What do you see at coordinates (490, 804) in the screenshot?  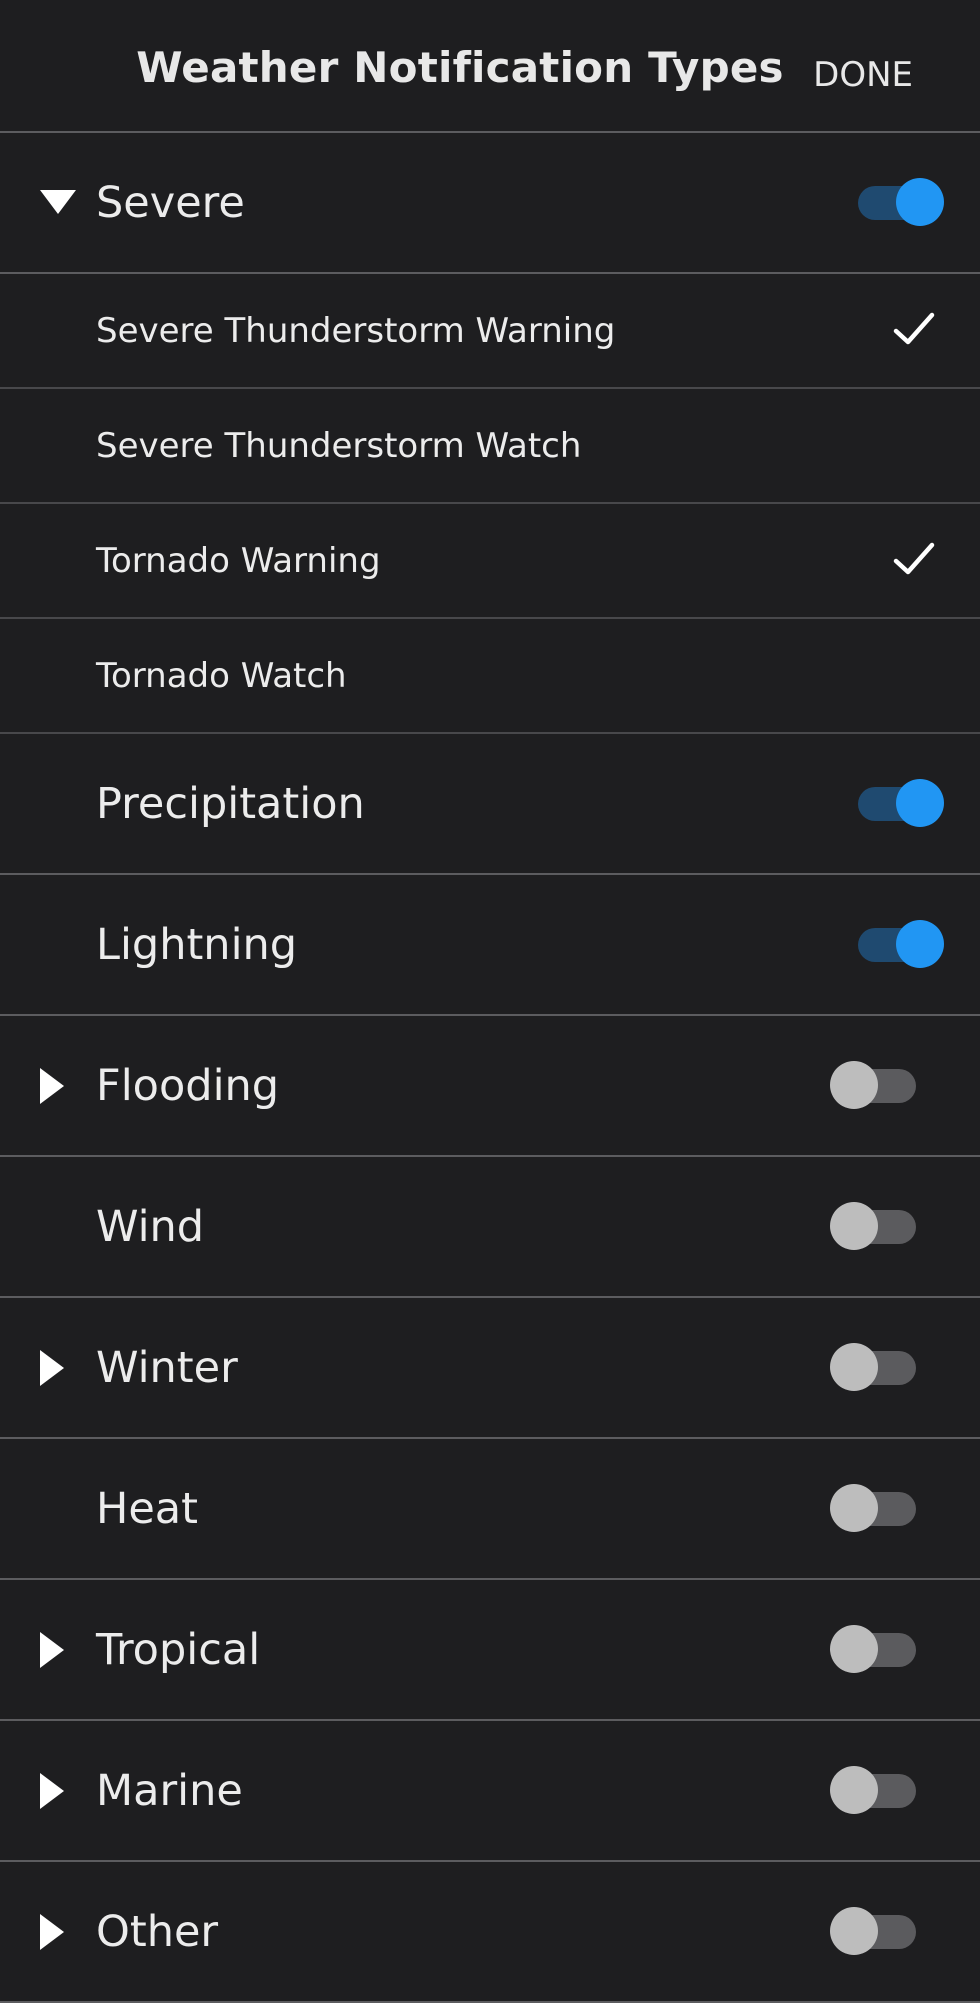 I see `category-row-precipitation: Precipitation` at bounding box center [490, 804].